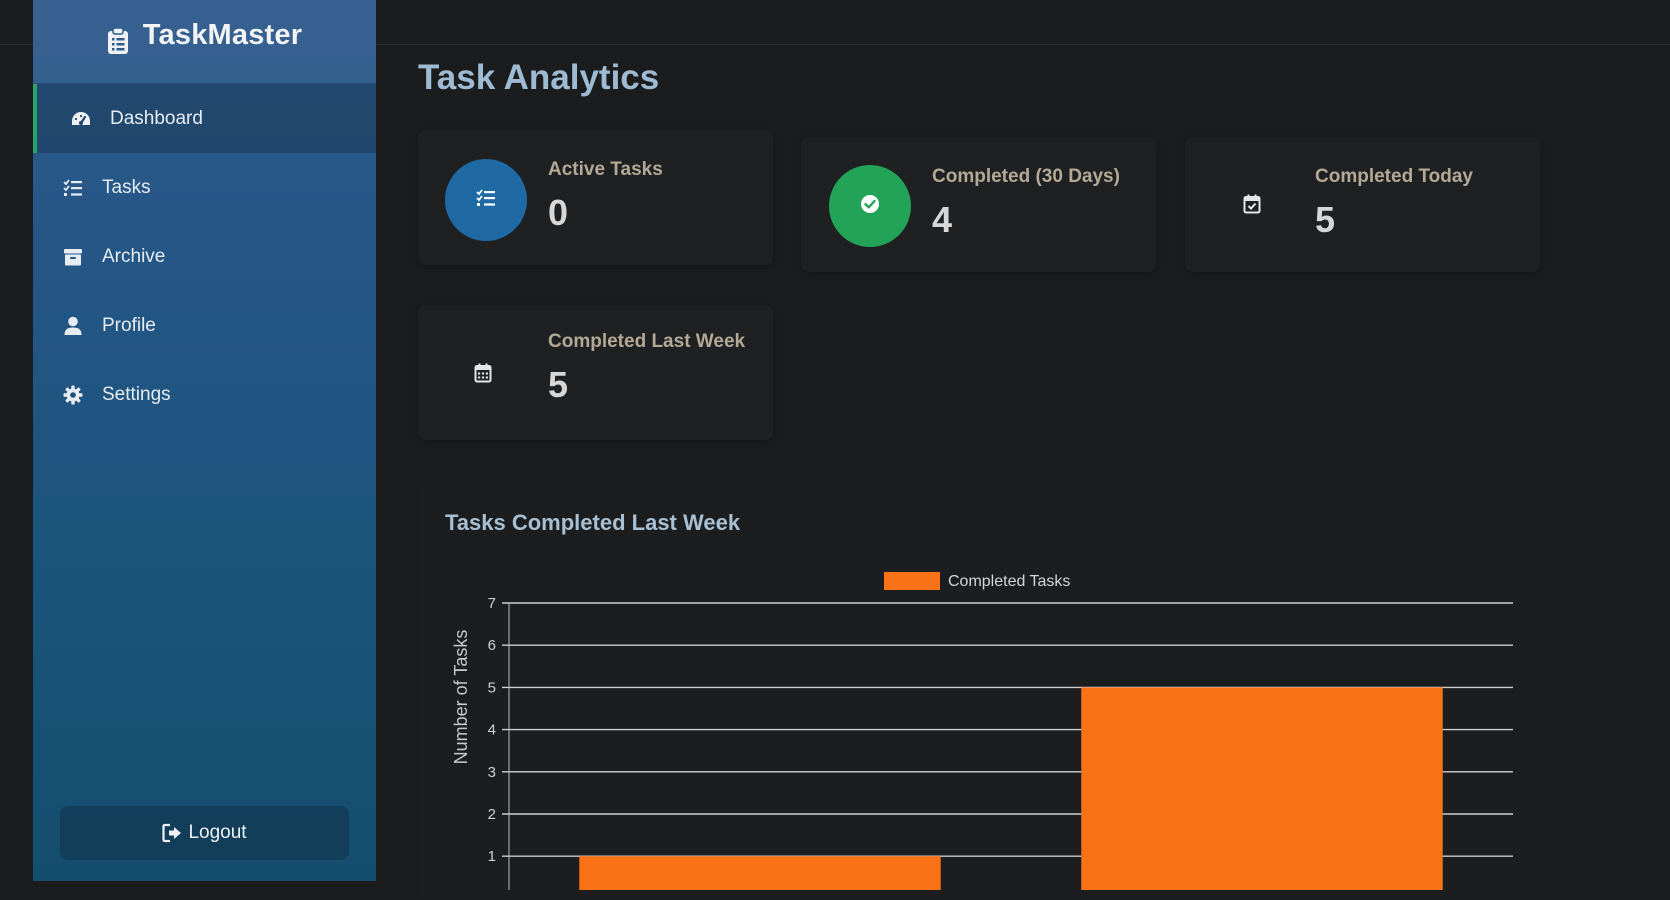  I want to click on y-tick-label: 1, so click(492, 856).